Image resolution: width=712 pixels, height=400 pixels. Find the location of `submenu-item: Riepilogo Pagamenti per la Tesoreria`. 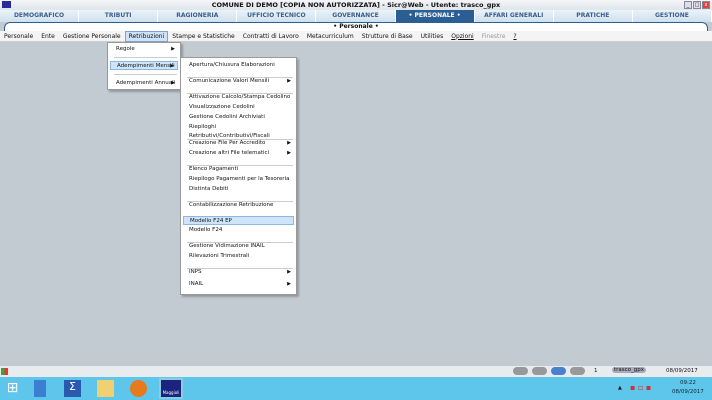

submenu-item: Riepilogo Pagamenti per la Tesoreria is located at coordinates (238, 179).